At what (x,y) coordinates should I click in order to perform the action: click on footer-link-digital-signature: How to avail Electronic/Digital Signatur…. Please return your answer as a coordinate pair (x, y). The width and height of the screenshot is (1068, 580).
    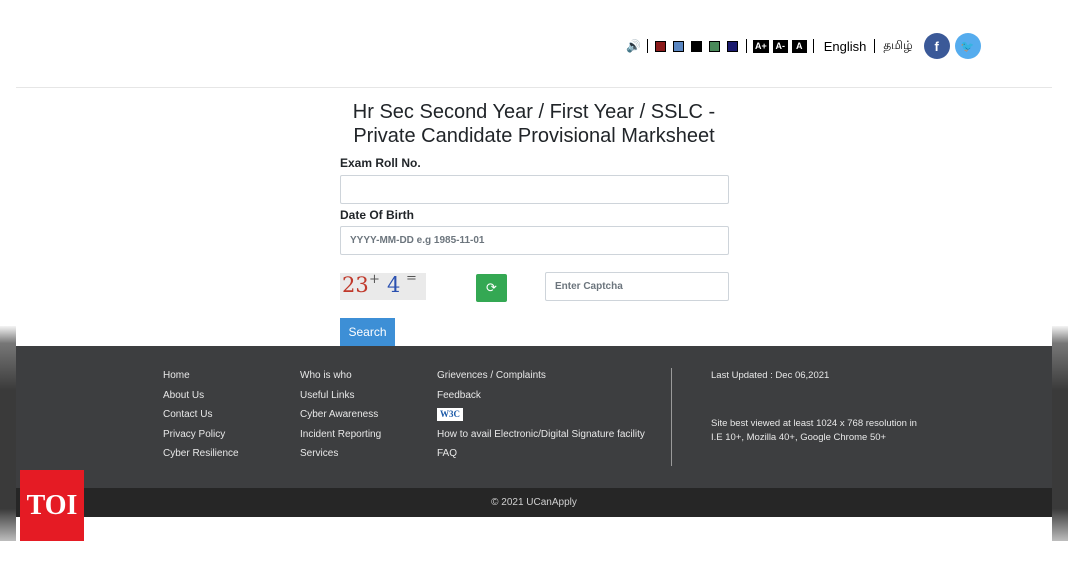
    Looking at the image, I should click on (541, 438).